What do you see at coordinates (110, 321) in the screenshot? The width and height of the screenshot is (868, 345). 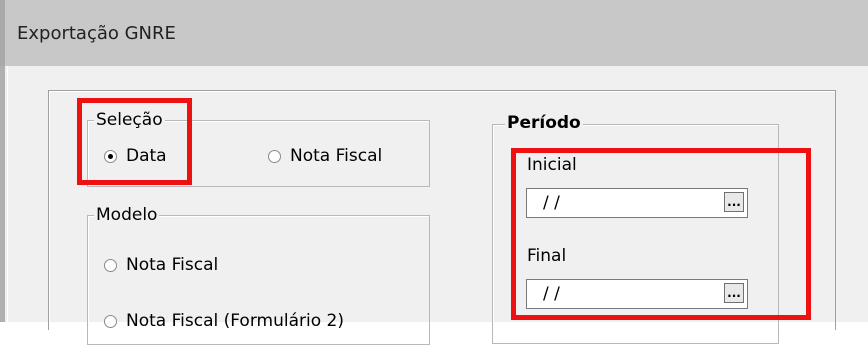 I see `radio-modelo-formulario-2-circle` at bounding box center [110, 321].